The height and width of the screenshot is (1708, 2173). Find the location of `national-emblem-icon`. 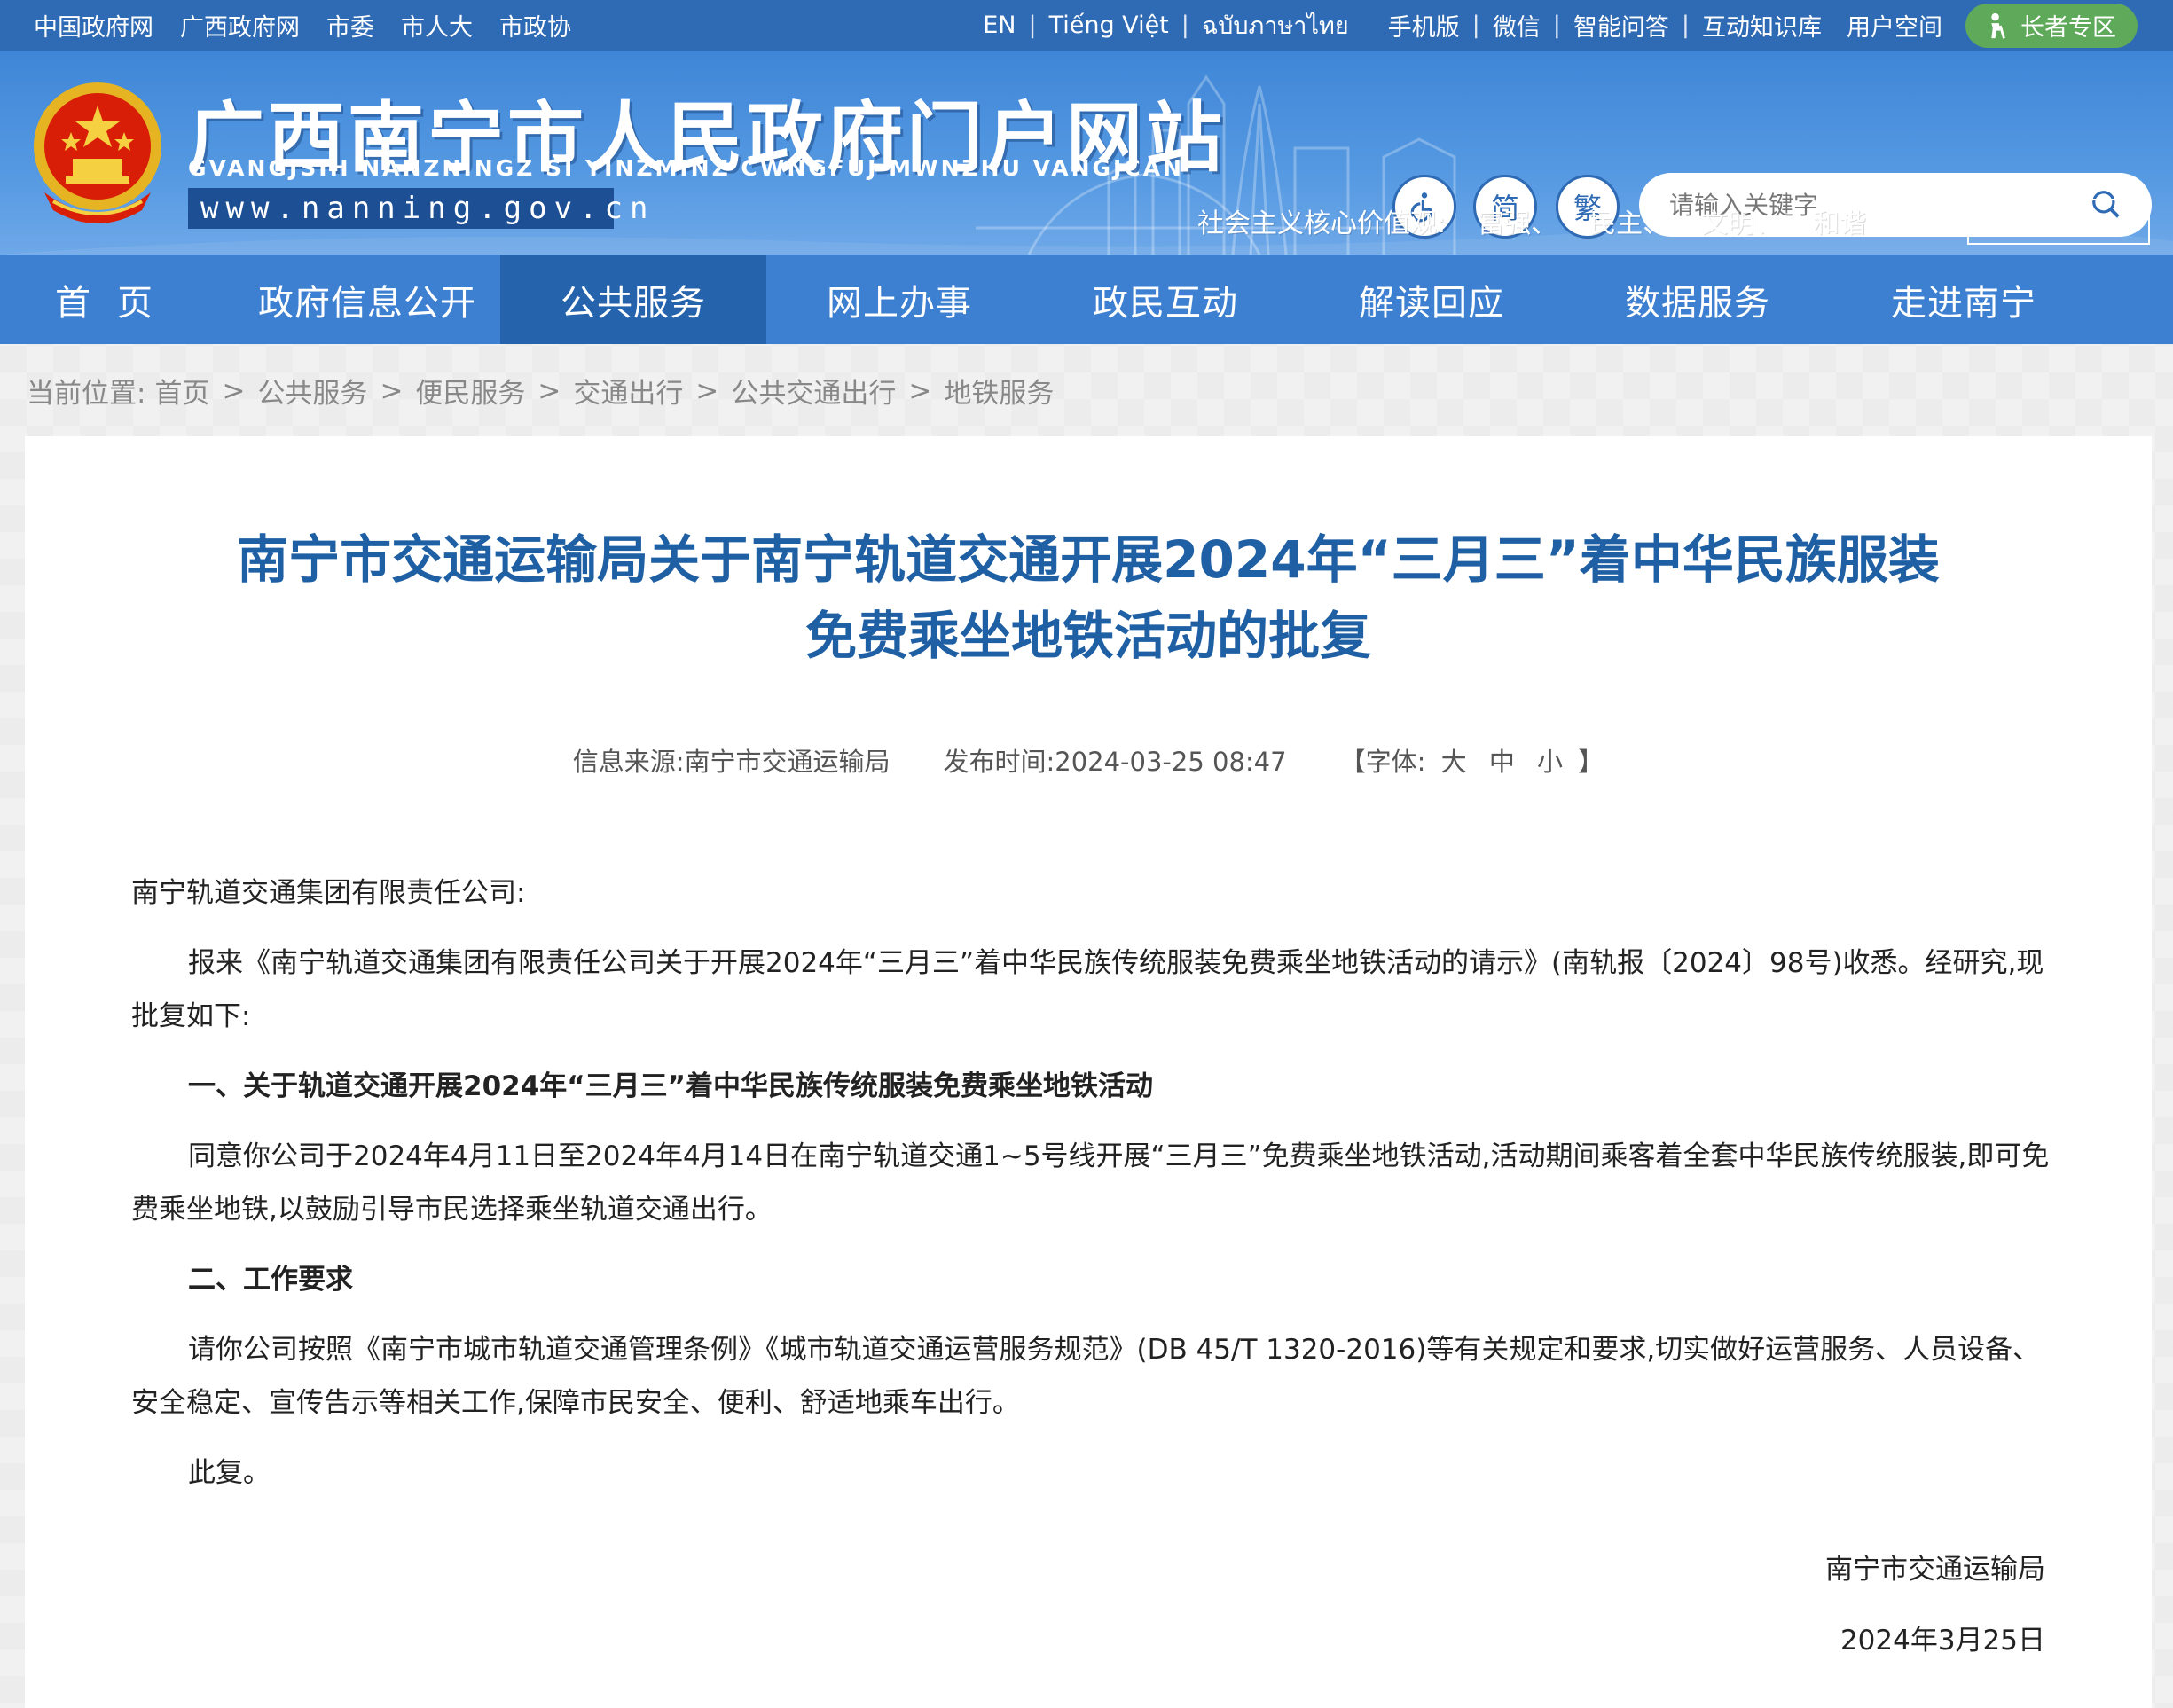

national-emblem-icon is located at coordinates (97, 152).